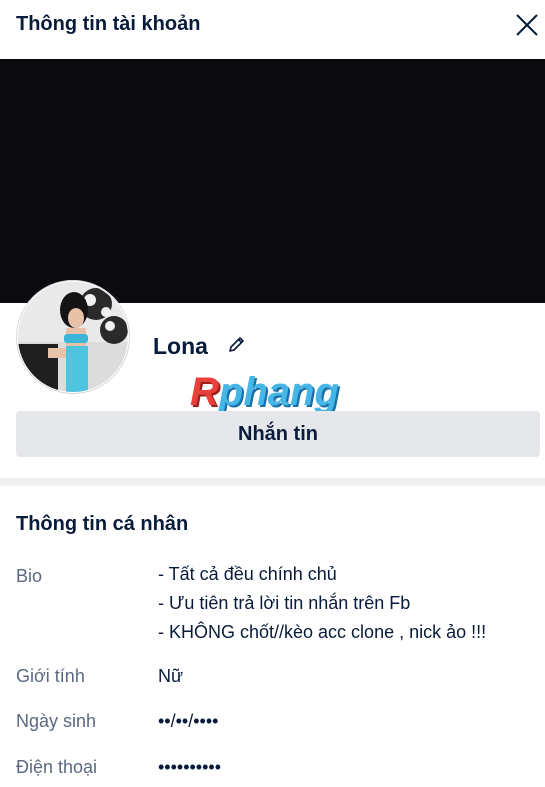 The height and width of the screenshot is (787, 545). I want to click on birthday-label: Ngày sinh, so click(56, 721).